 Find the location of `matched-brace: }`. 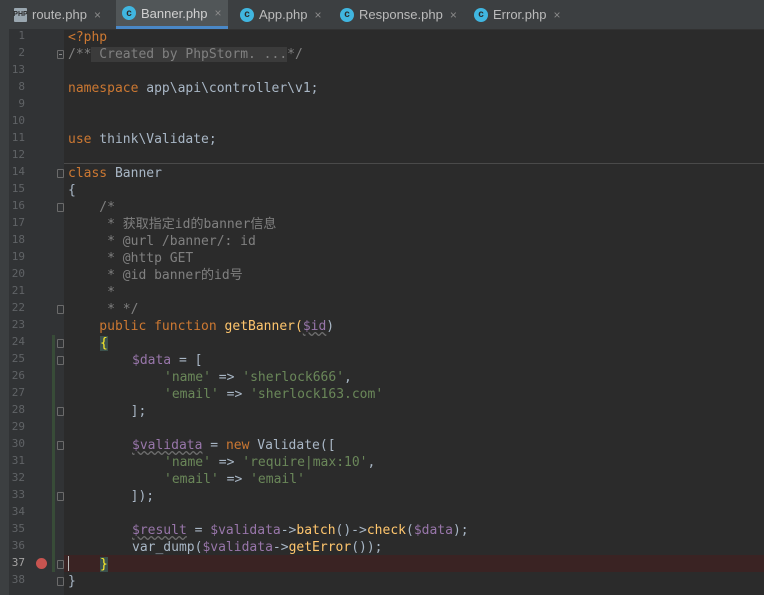

matched-brace: } is located at coordinates (104, 564).